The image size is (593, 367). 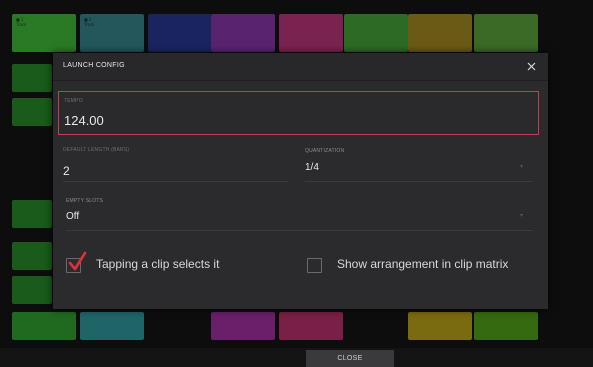 I want to click on bottom-bar, so click(x=296, y=357).